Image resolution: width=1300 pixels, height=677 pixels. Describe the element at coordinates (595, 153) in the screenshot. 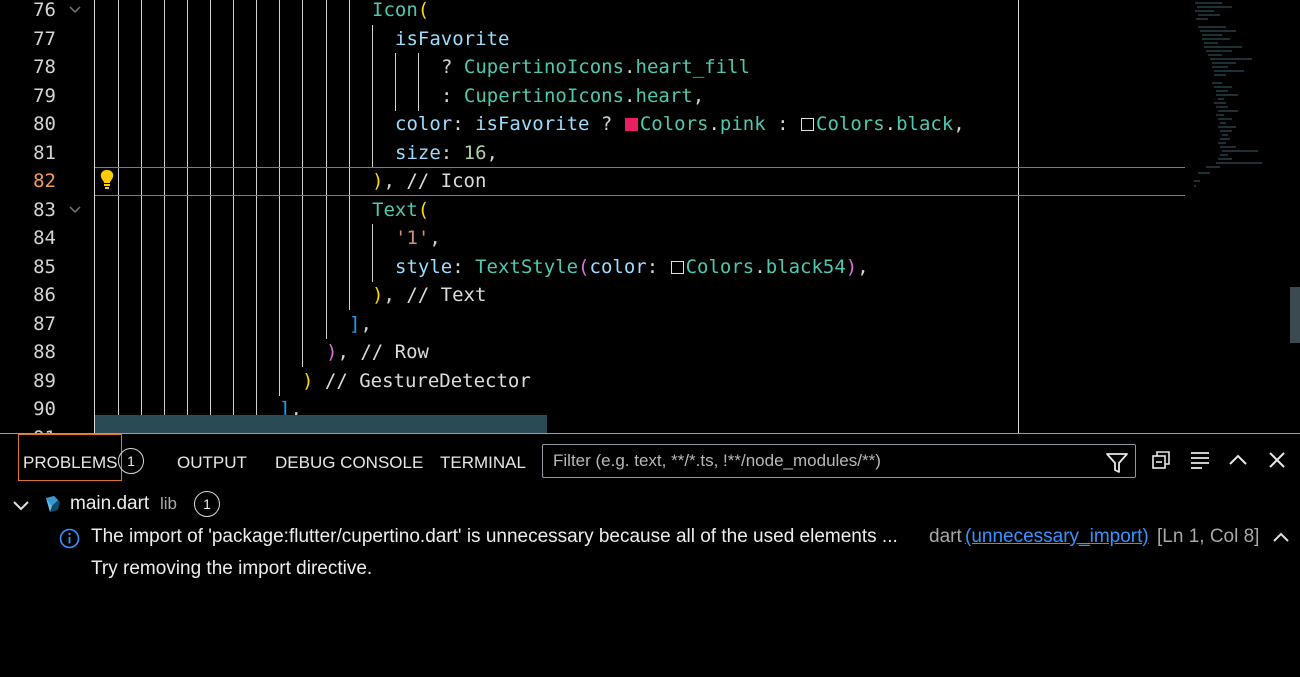

I see `code-line: 81 size: 16,` at that location.